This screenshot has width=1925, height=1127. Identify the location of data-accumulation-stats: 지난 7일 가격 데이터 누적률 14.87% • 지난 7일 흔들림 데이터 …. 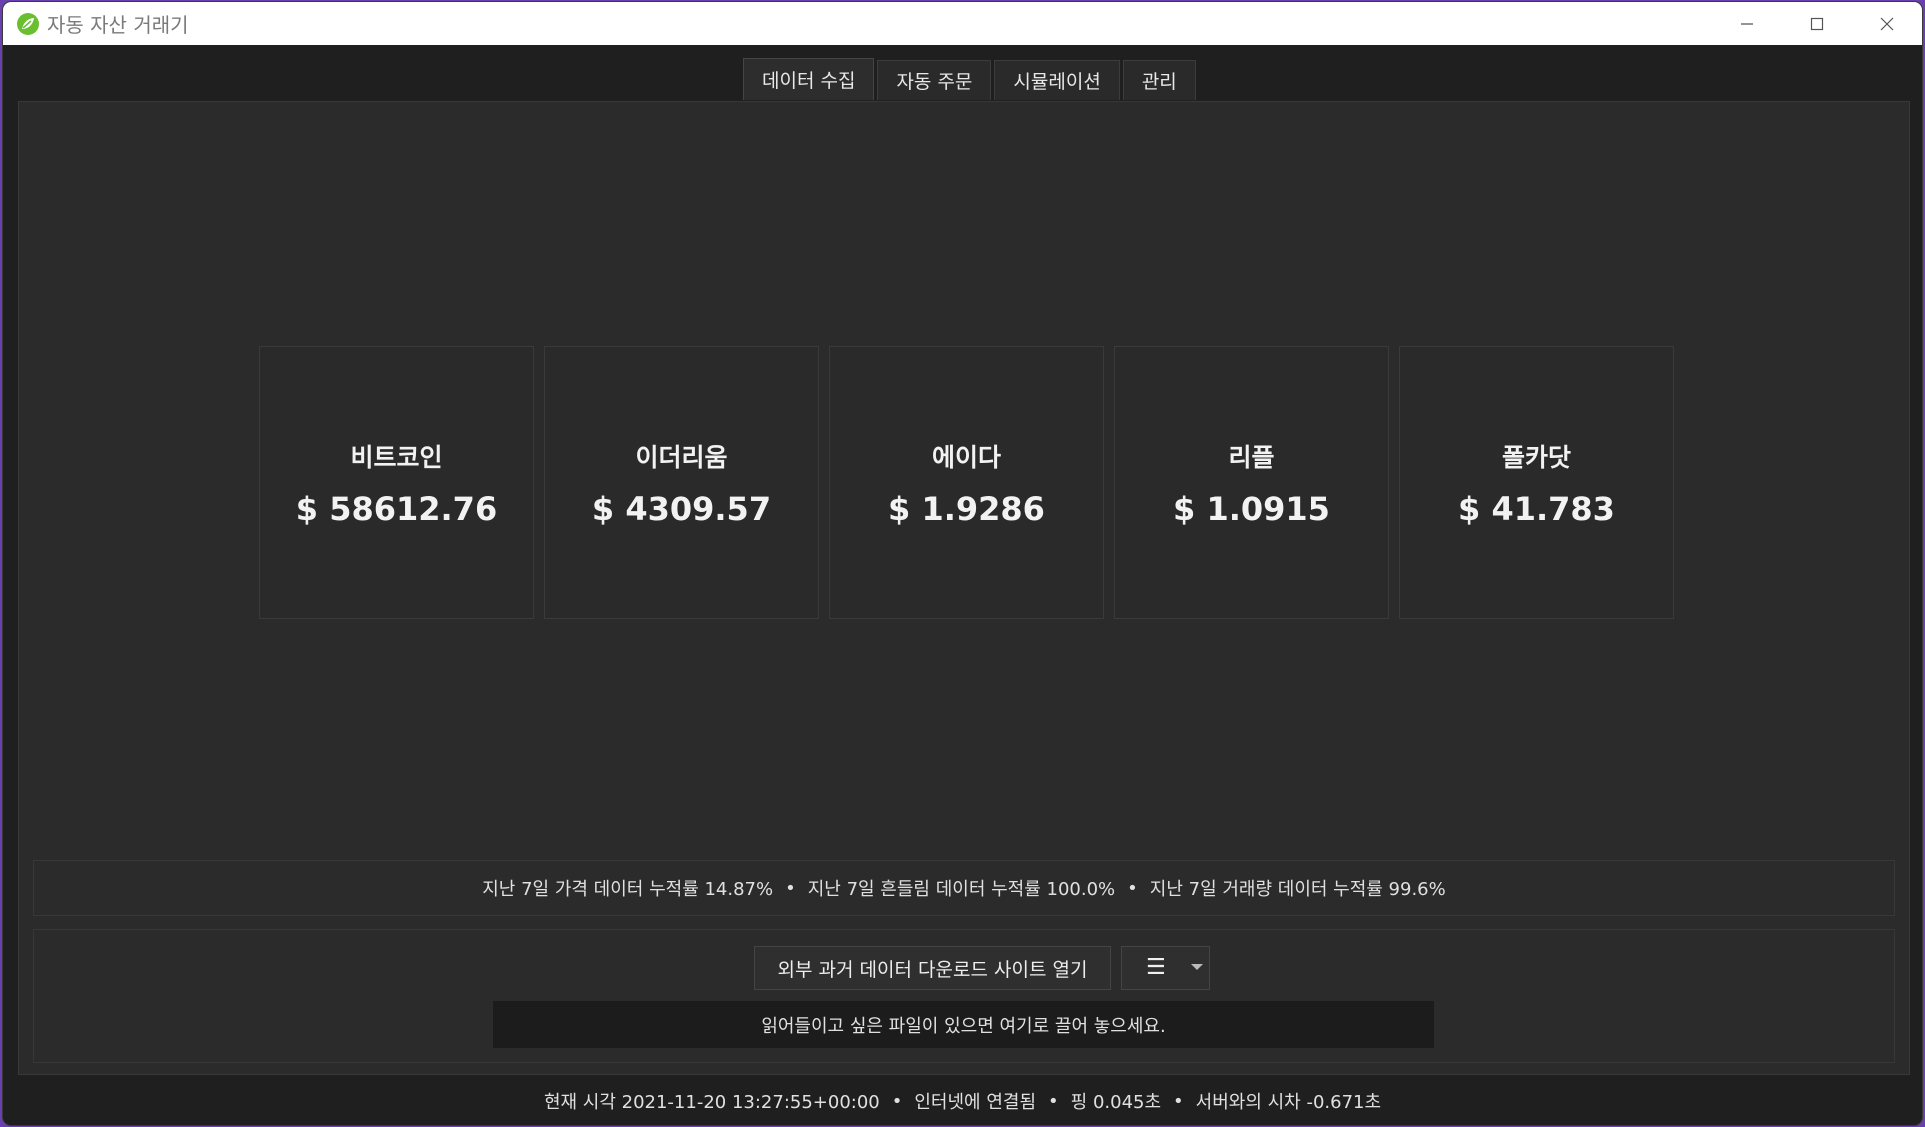
(964, 888).